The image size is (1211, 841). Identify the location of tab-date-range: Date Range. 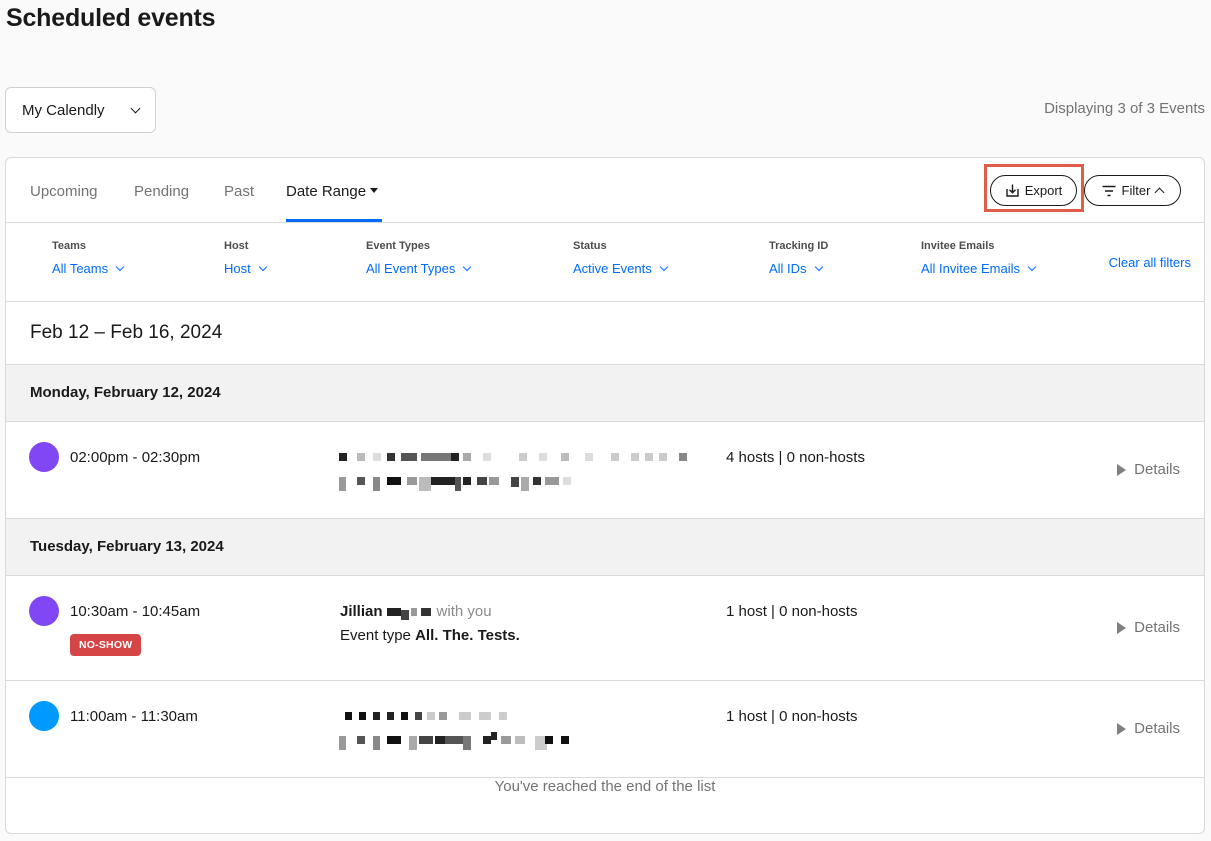
(332, 191).